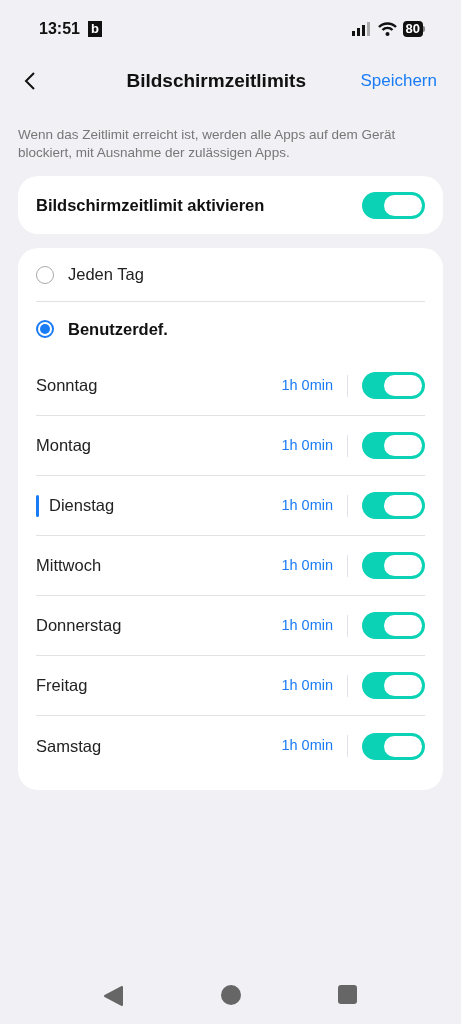 This screenshot has height=1024, width=461. Describe the element at coordinates (67, 386) in the screenshot. I see `day-label: Sonntag` at that location.